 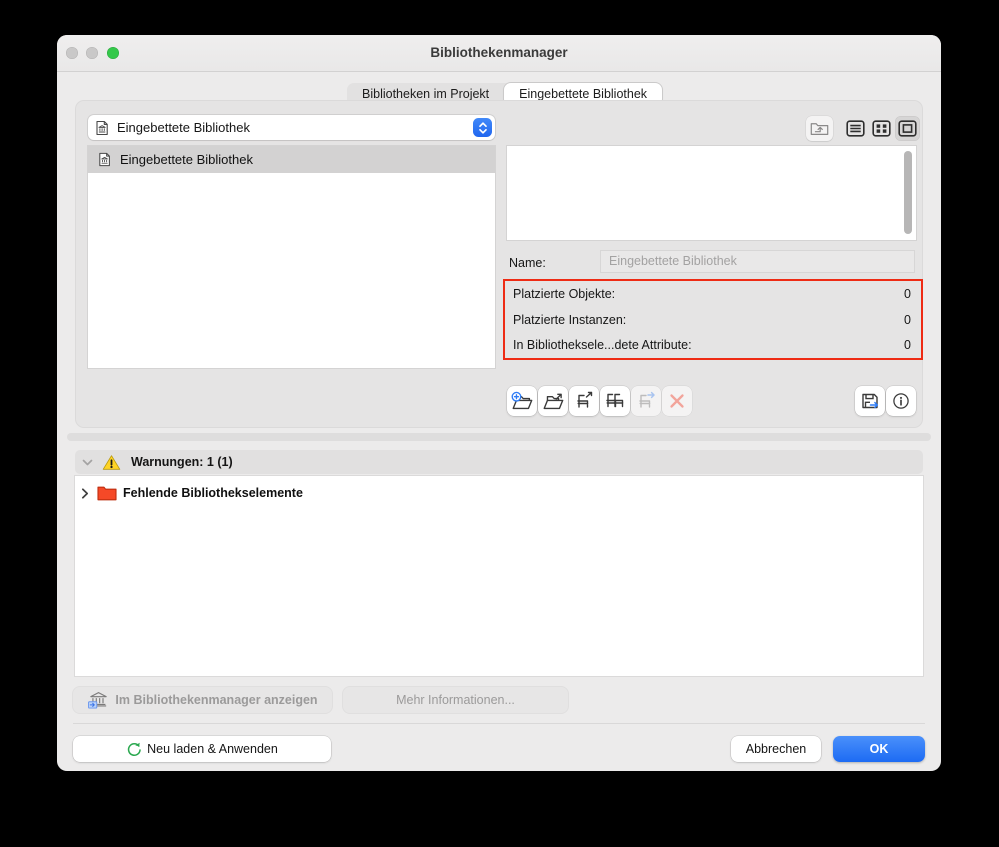 I want to click on save-as-button, so click(x=870, y=401).